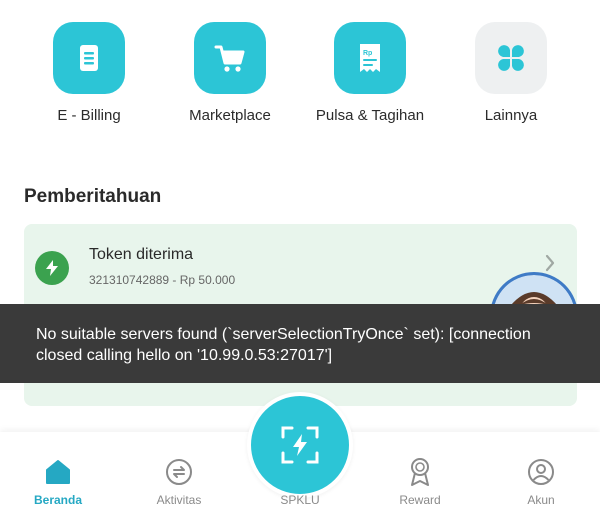  I want to click on section-title-notifications: Pemberitahuan, so click(93, 196).